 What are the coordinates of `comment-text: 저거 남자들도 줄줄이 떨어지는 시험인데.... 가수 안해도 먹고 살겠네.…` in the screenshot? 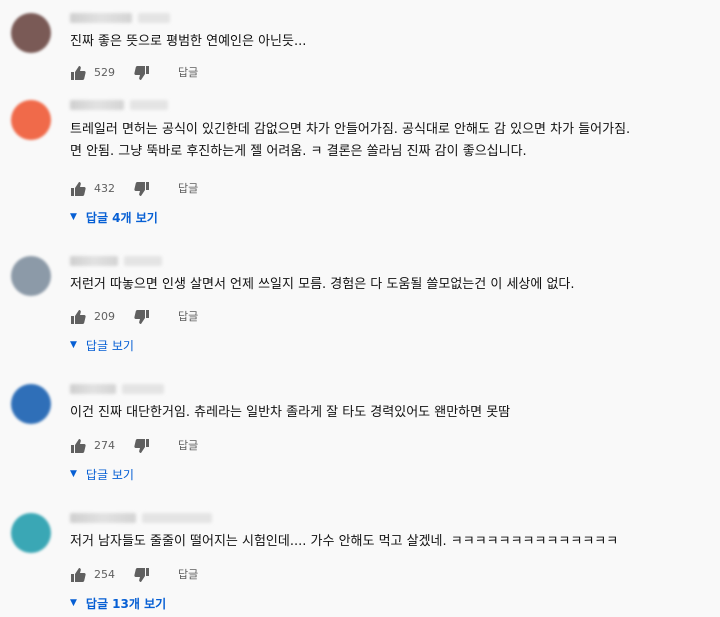 It's located at (344, 541).